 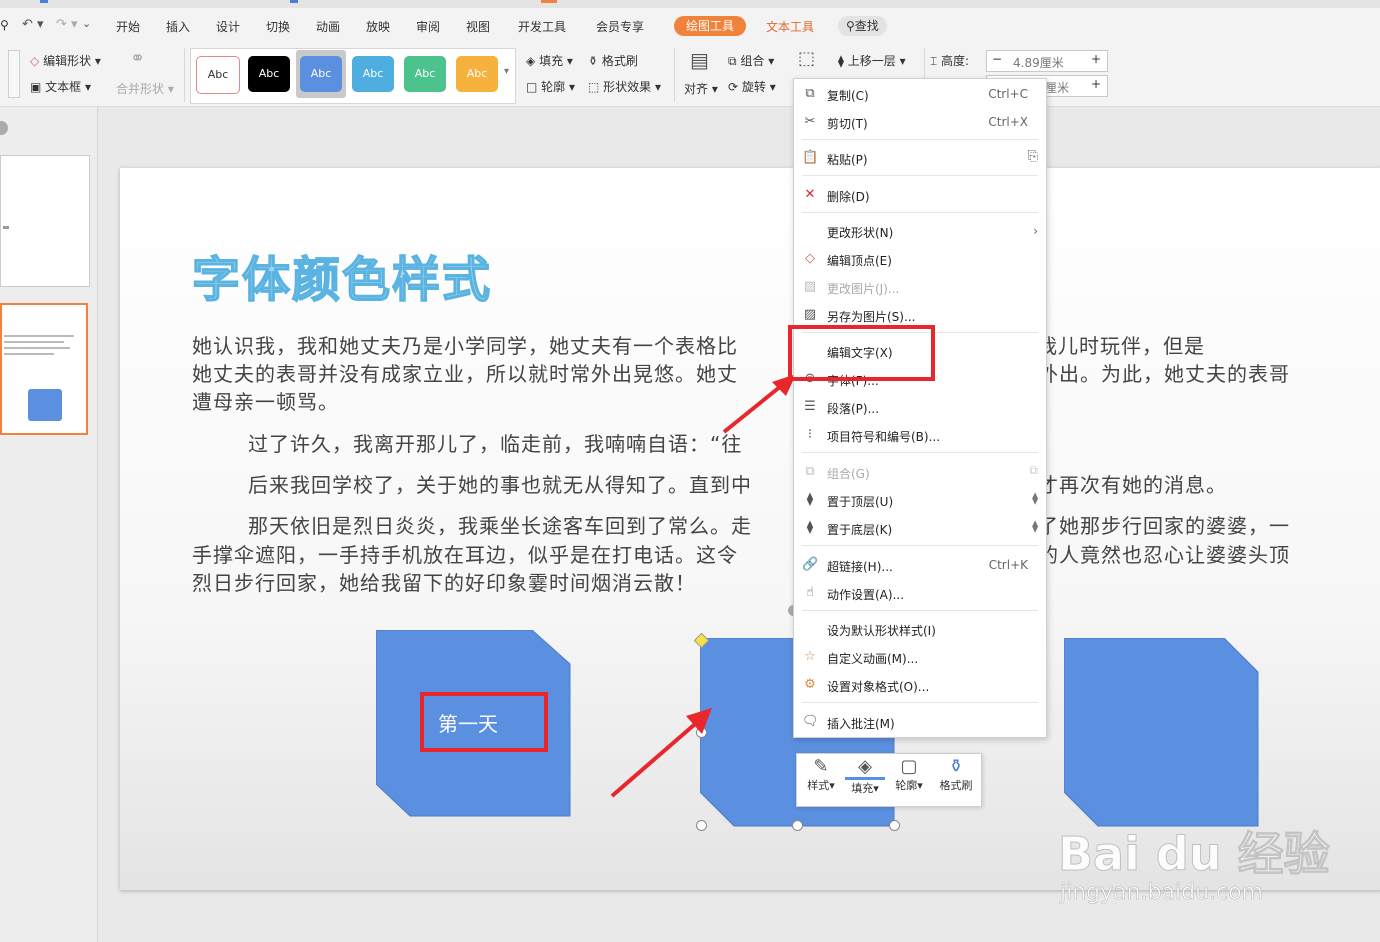 What do you see at coordinates (920, 629) in the screenshot?
I see `menu-item-set-default-style: 设为默认形状样式(I)` at bounding box center [920, 629].